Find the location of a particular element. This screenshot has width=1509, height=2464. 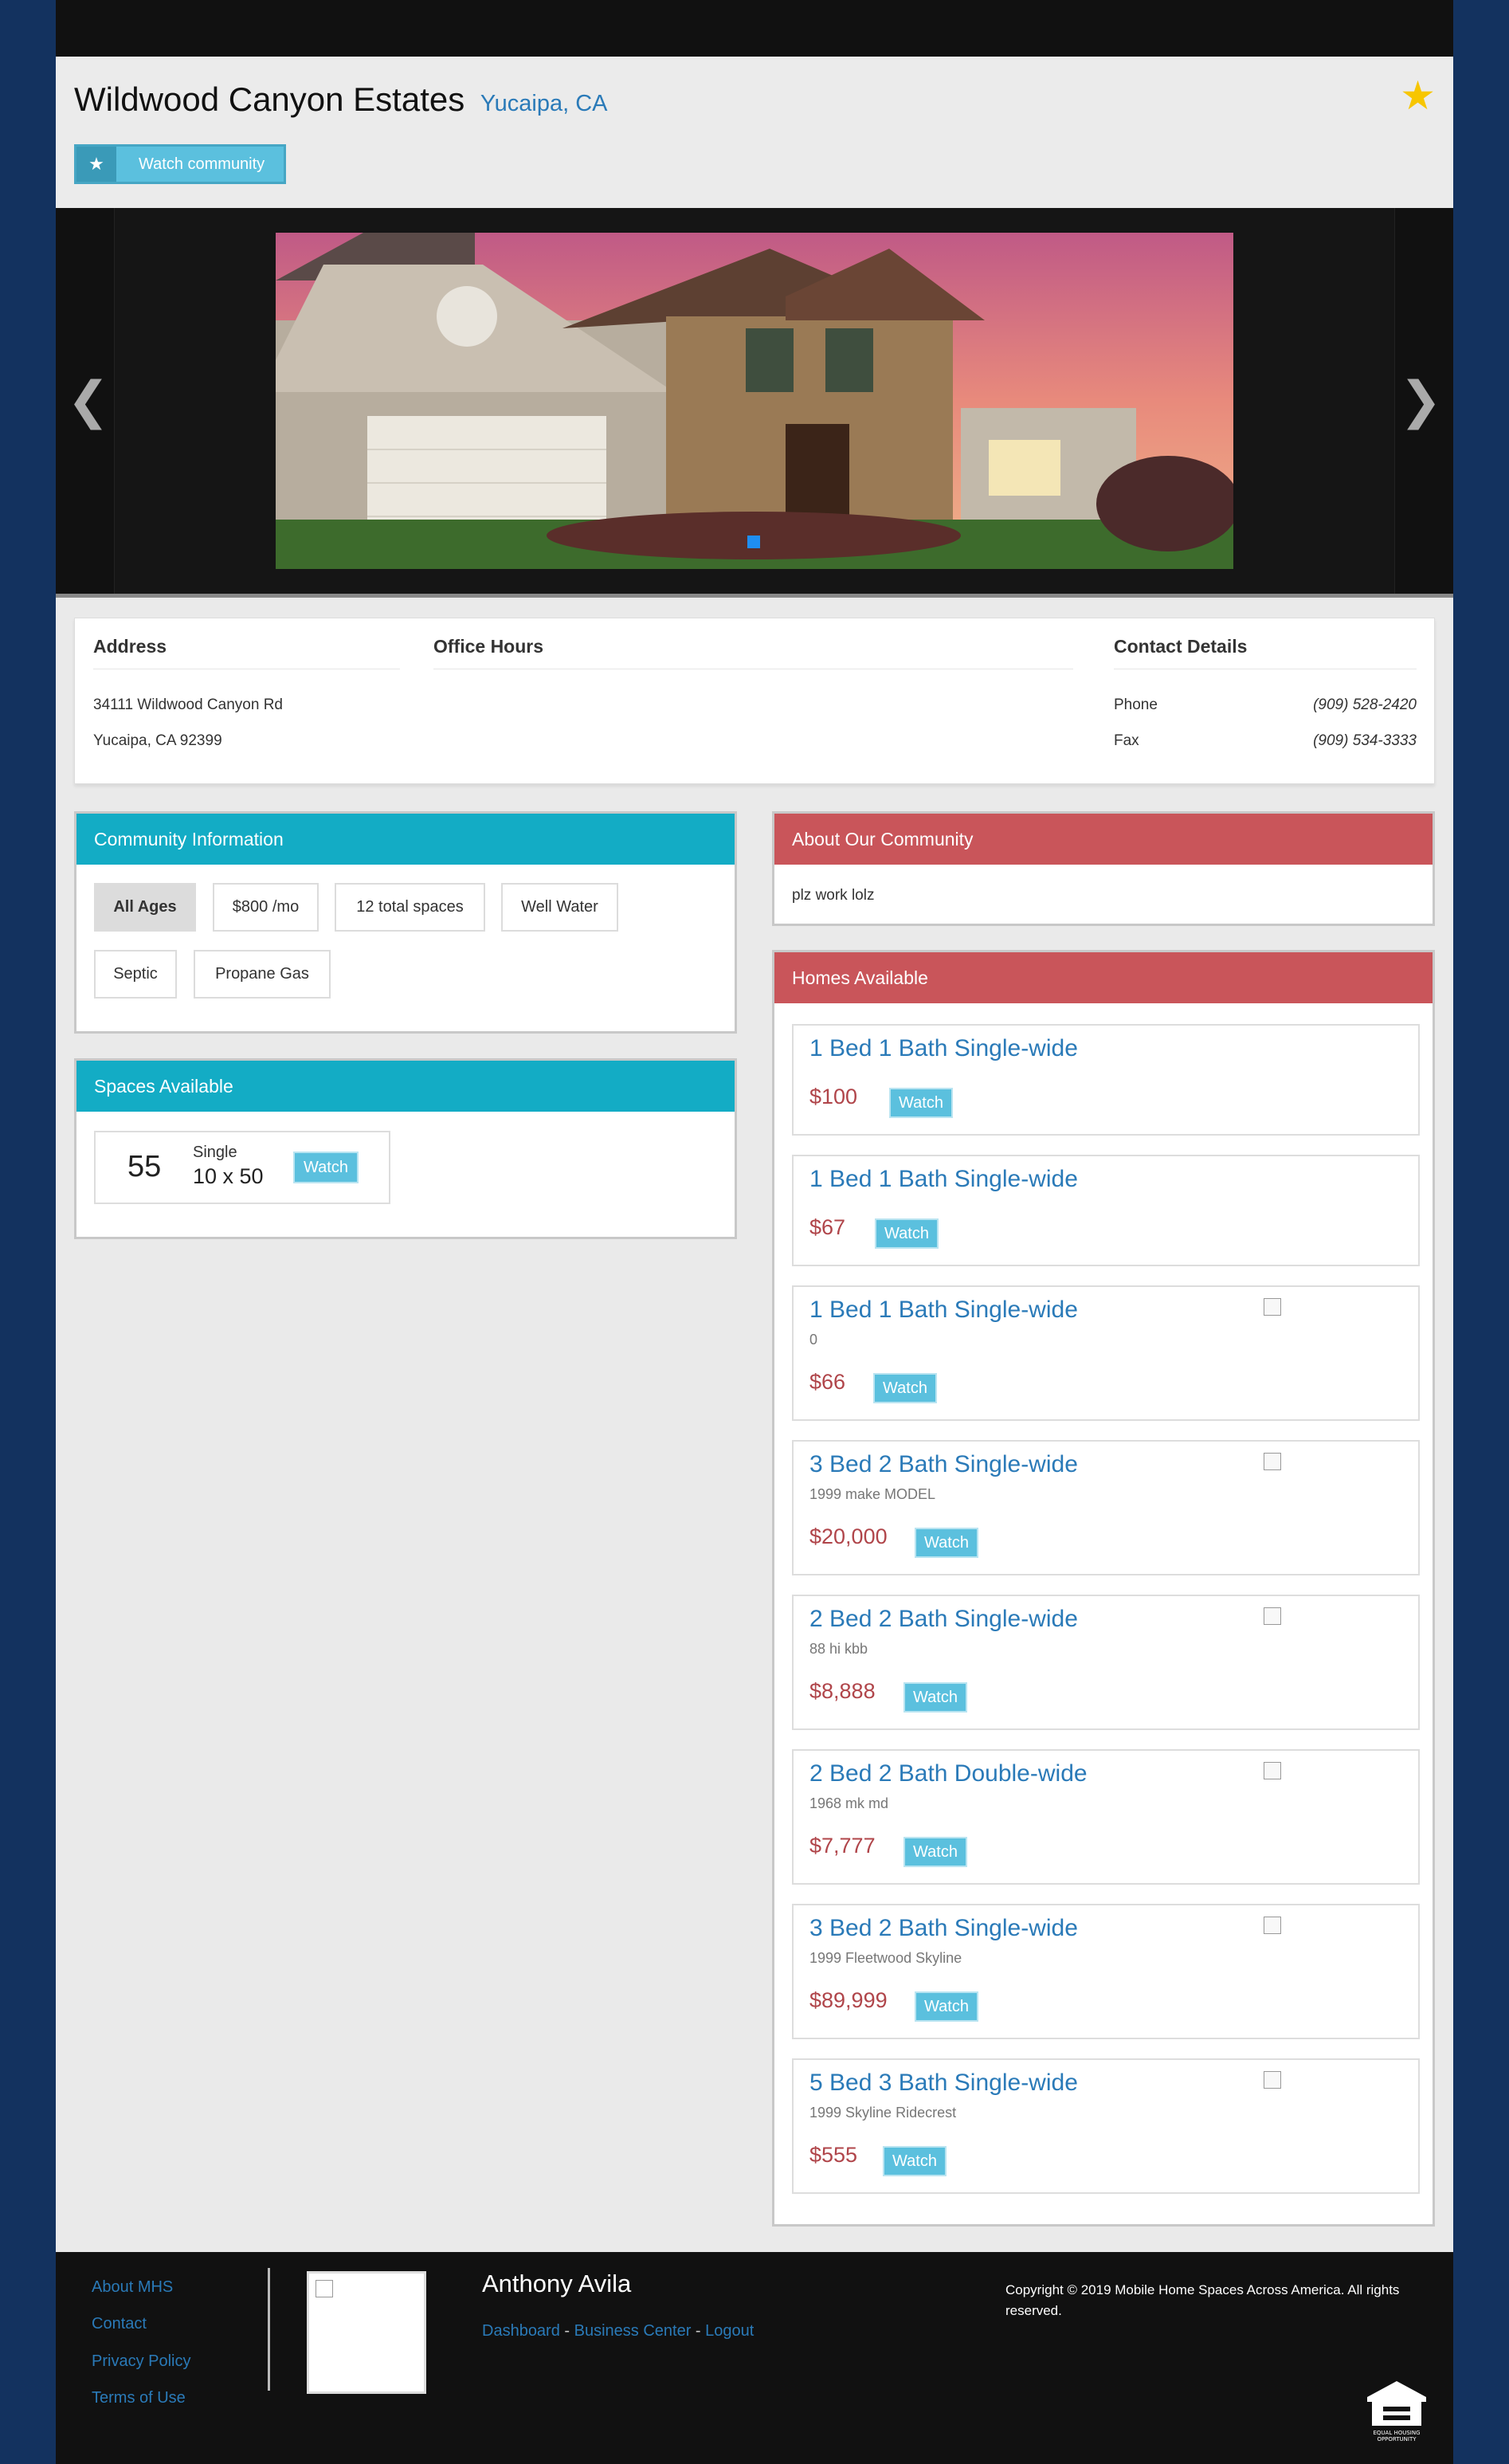

watch-community-label: Watch community is located at coordinates (202, 164).